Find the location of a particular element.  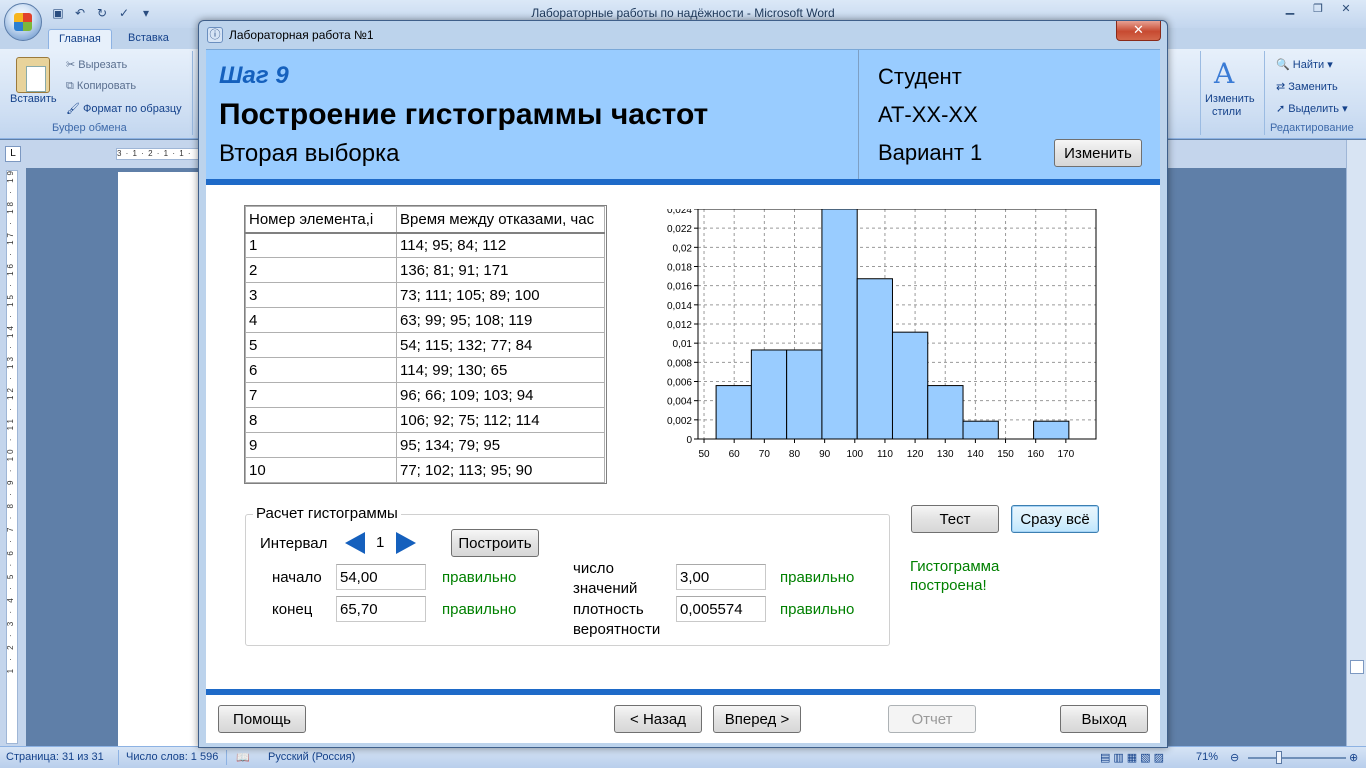

minimize-icon: ▁ is located at coordinates (1290, 9).